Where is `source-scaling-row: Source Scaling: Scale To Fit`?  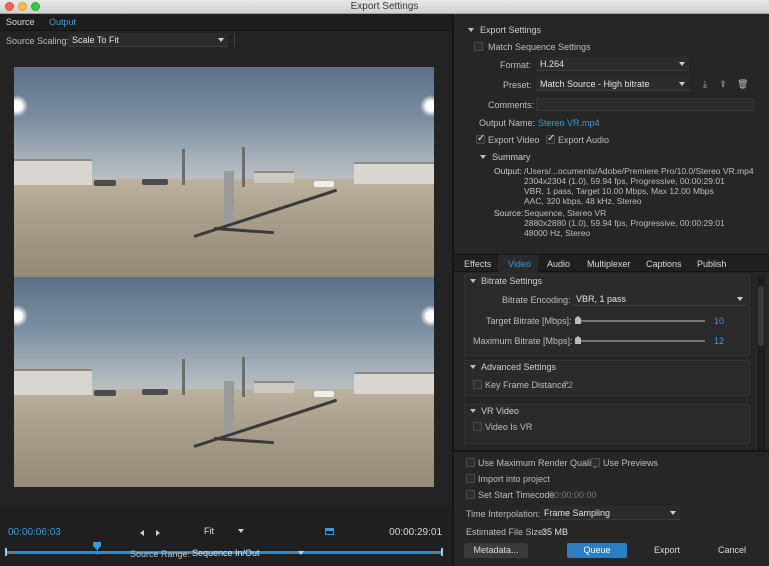
source-scaling-row: Source Scaling: Scale To Fit is located at coordinates (226, 41).